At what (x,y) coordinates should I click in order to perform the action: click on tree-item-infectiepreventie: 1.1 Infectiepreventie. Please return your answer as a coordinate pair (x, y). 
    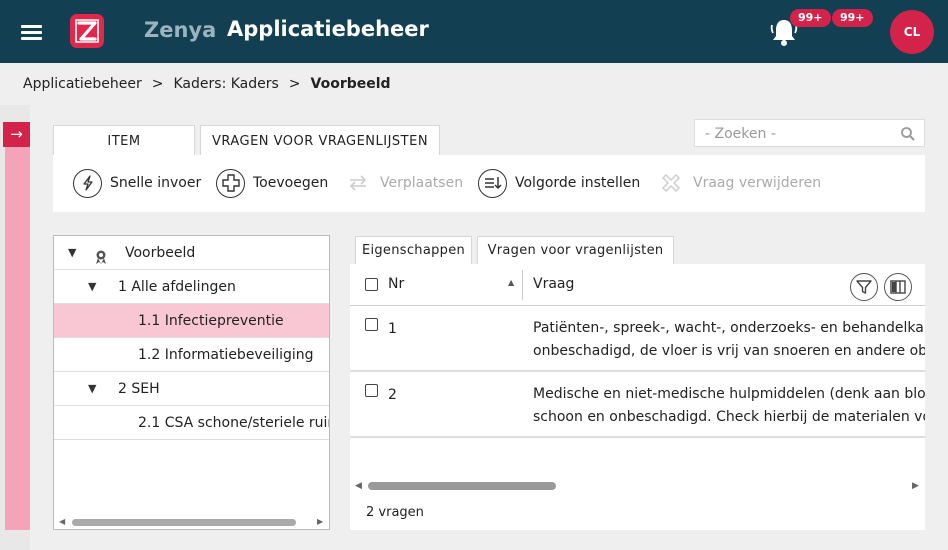
    Looking at the image, I should click on (191, 321).